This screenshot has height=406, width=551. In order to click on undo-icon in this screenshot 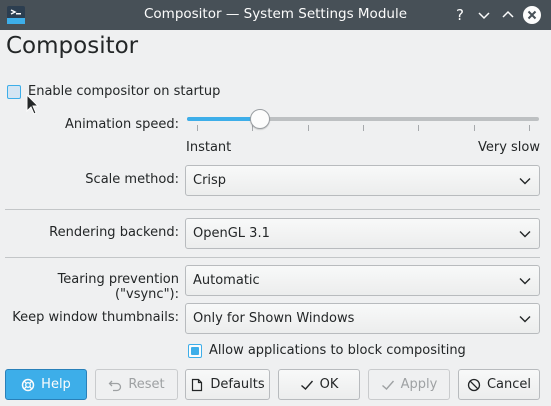, I will do `click(115, 385)`.